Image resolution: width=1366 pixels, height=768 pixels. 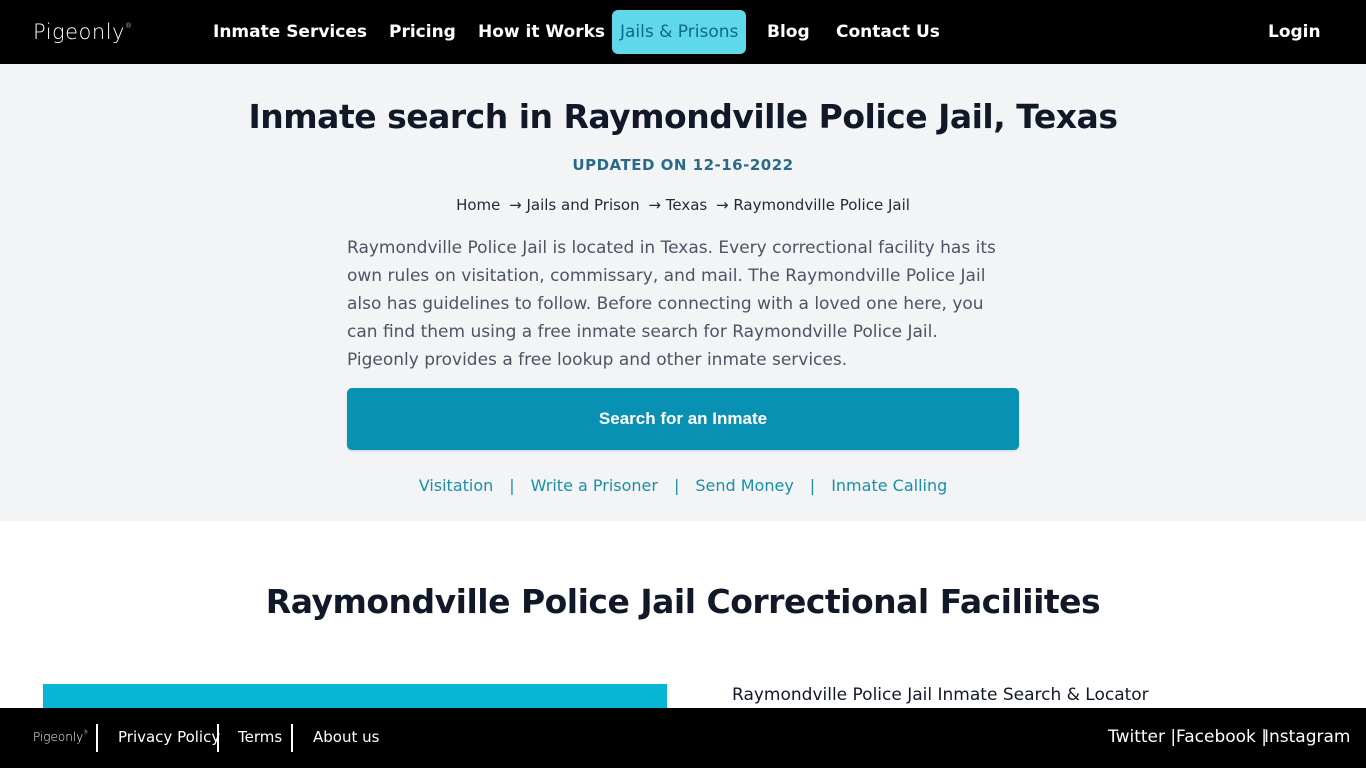 I want to click on nav-pricing: Pricing, so click(x=422, y=32).